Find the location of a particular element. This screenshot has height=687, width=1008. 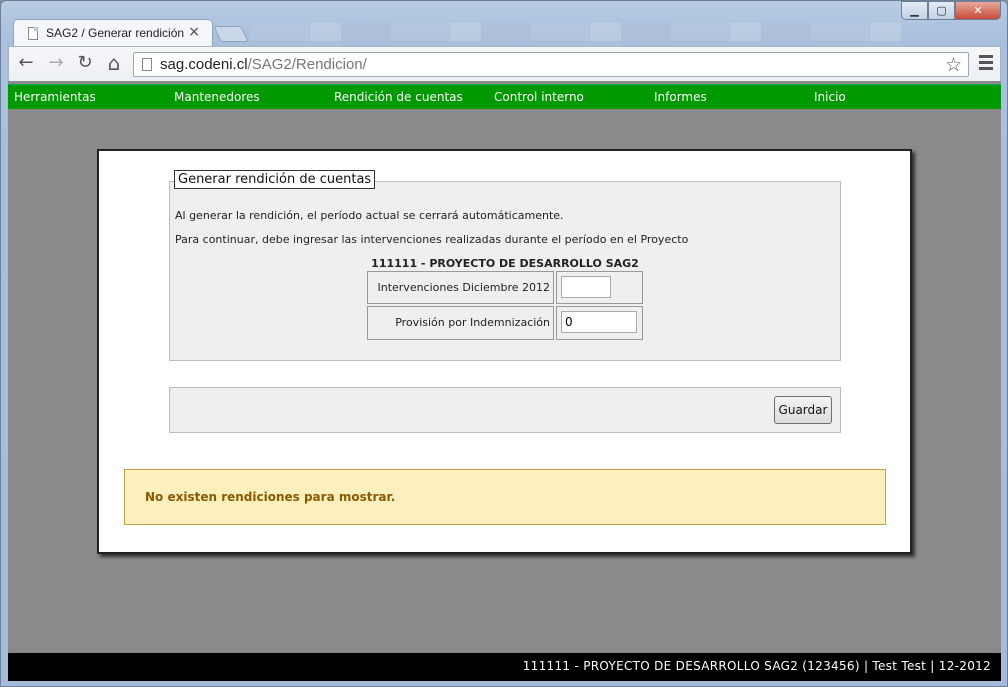

interventions-label: Intervenciones Diciembre 2012 is located at coordinates (460, 287).